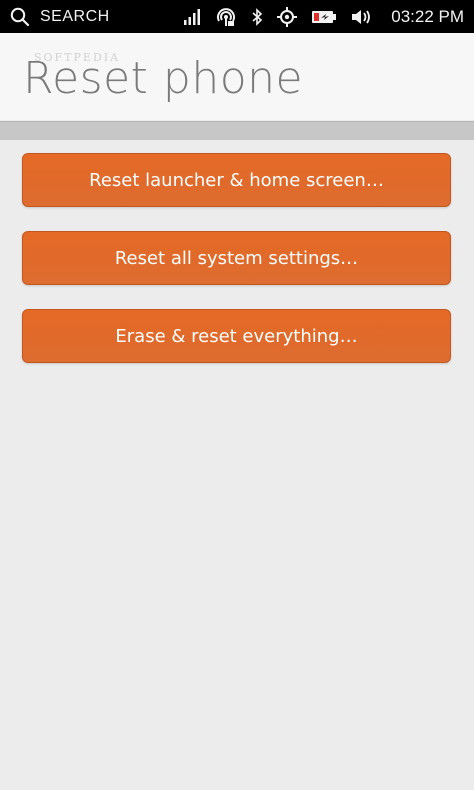 The width and height of the screenshot is (474, 790). I want to click on bluetooth-icon, so click(257, 16).